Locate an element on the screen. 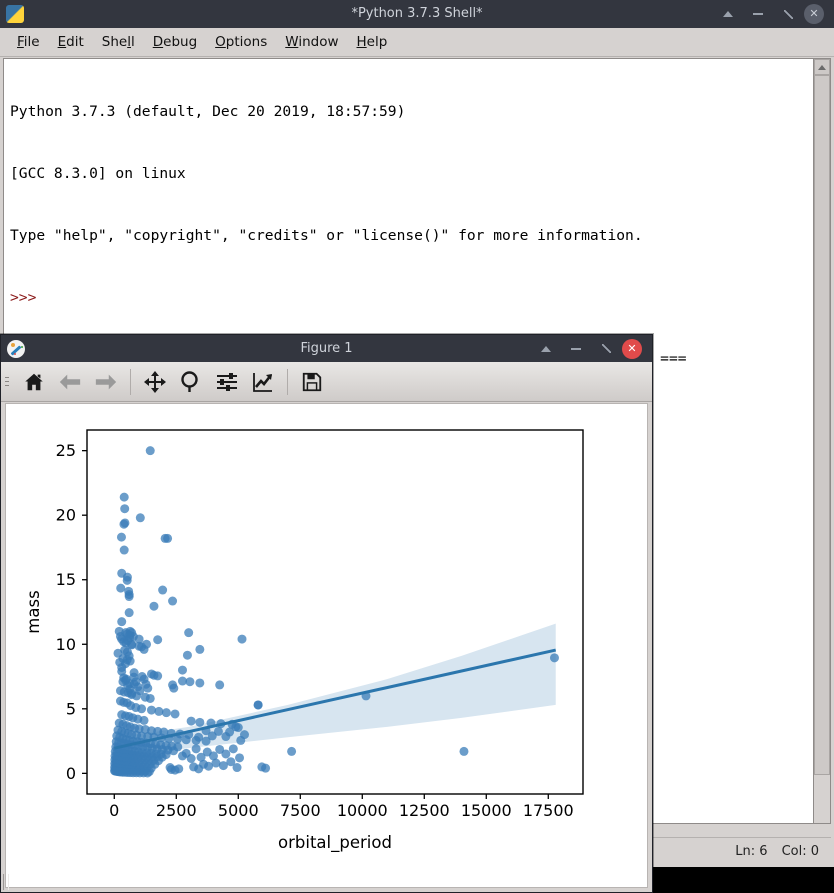  scrollbar-thumb is located at coordinates (822, 425).